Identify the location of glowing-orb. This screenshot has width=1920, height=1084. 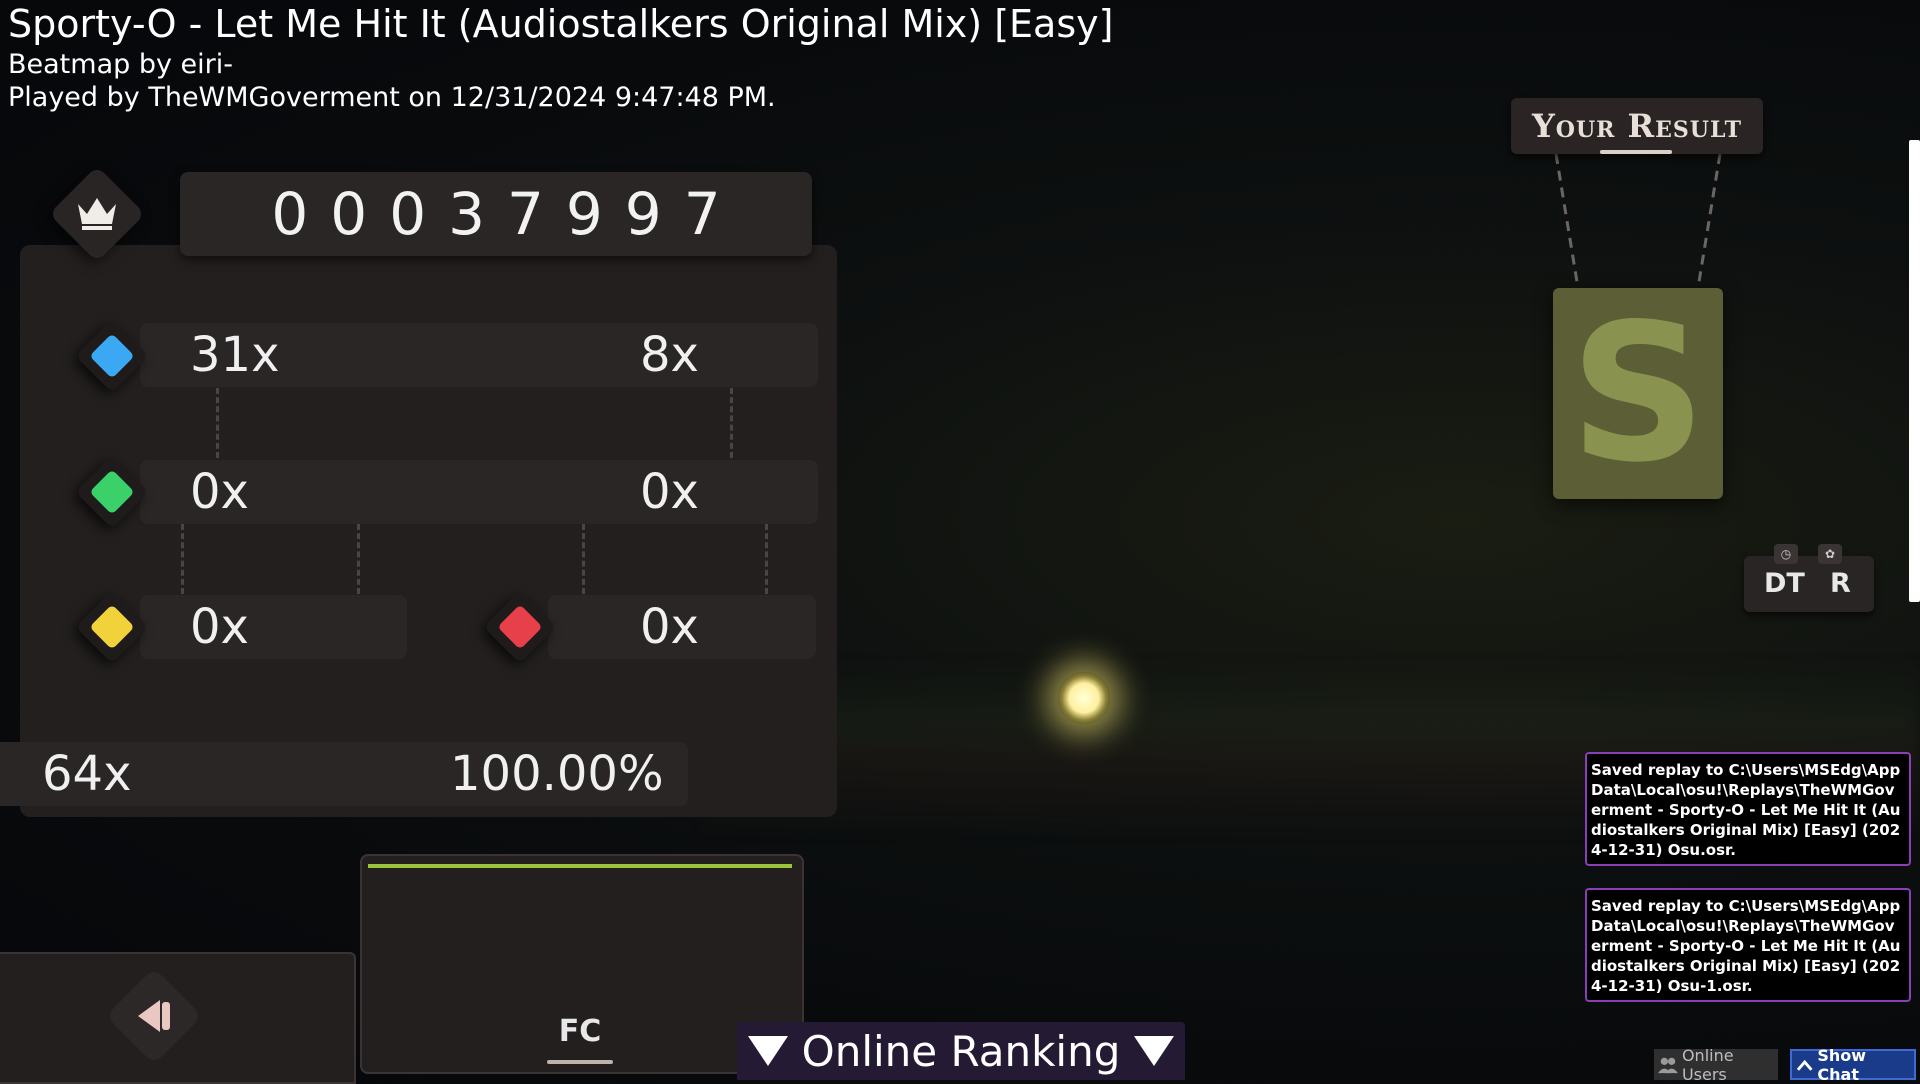
(1084, 698).